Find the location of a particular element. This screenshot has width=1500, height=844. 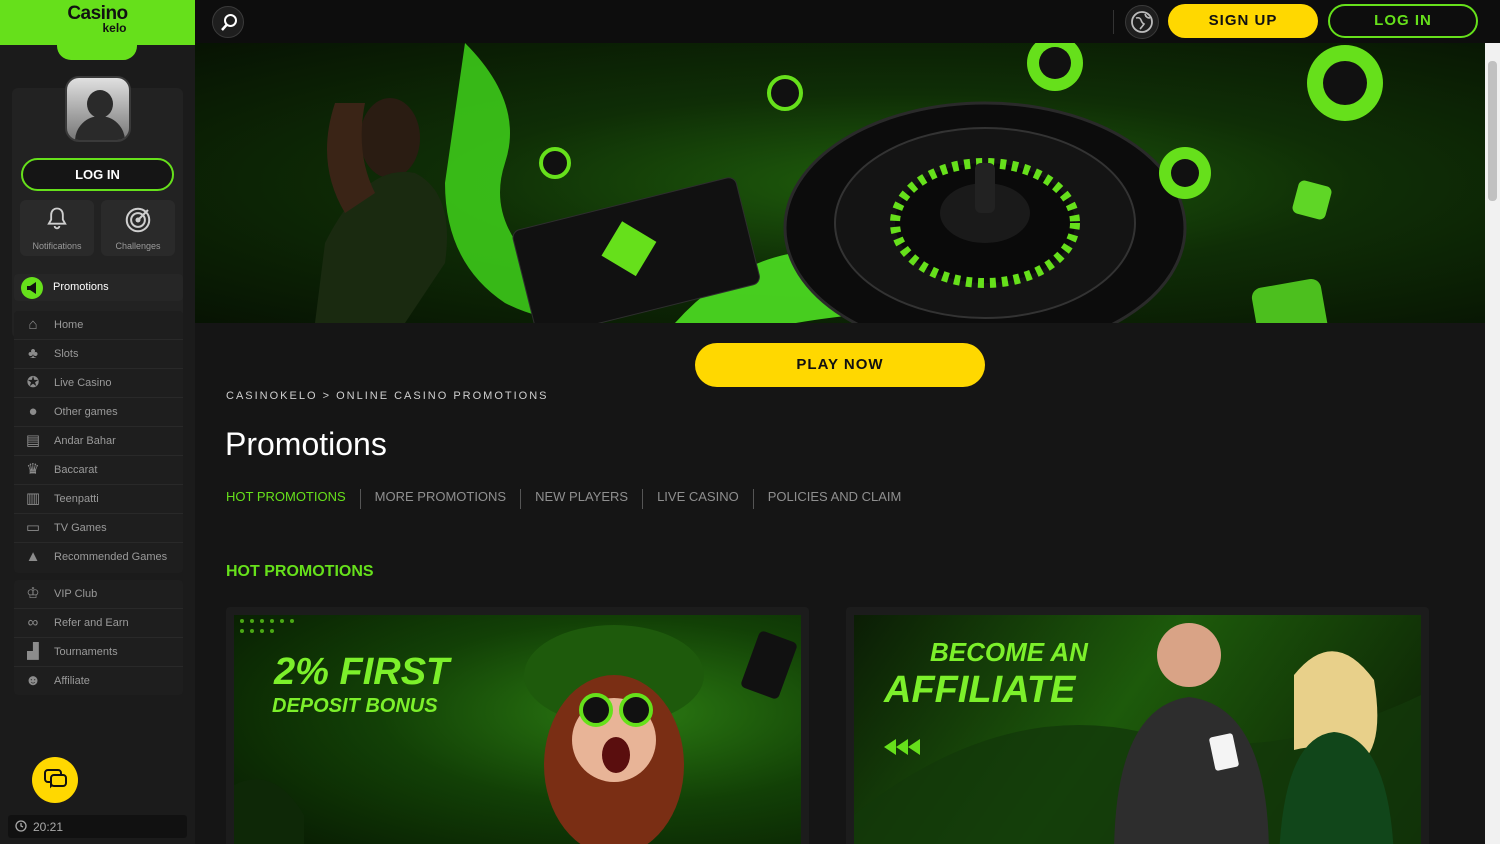

signup-button: SIGN UP is located at coordinates (1243, 21).